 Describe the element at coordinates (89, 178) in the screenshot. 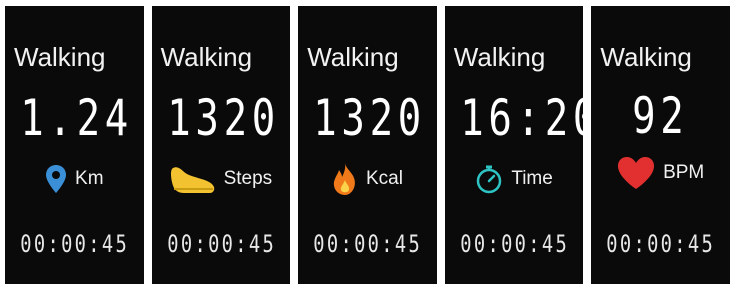

I see `distance-unit-label: Km` at that location.